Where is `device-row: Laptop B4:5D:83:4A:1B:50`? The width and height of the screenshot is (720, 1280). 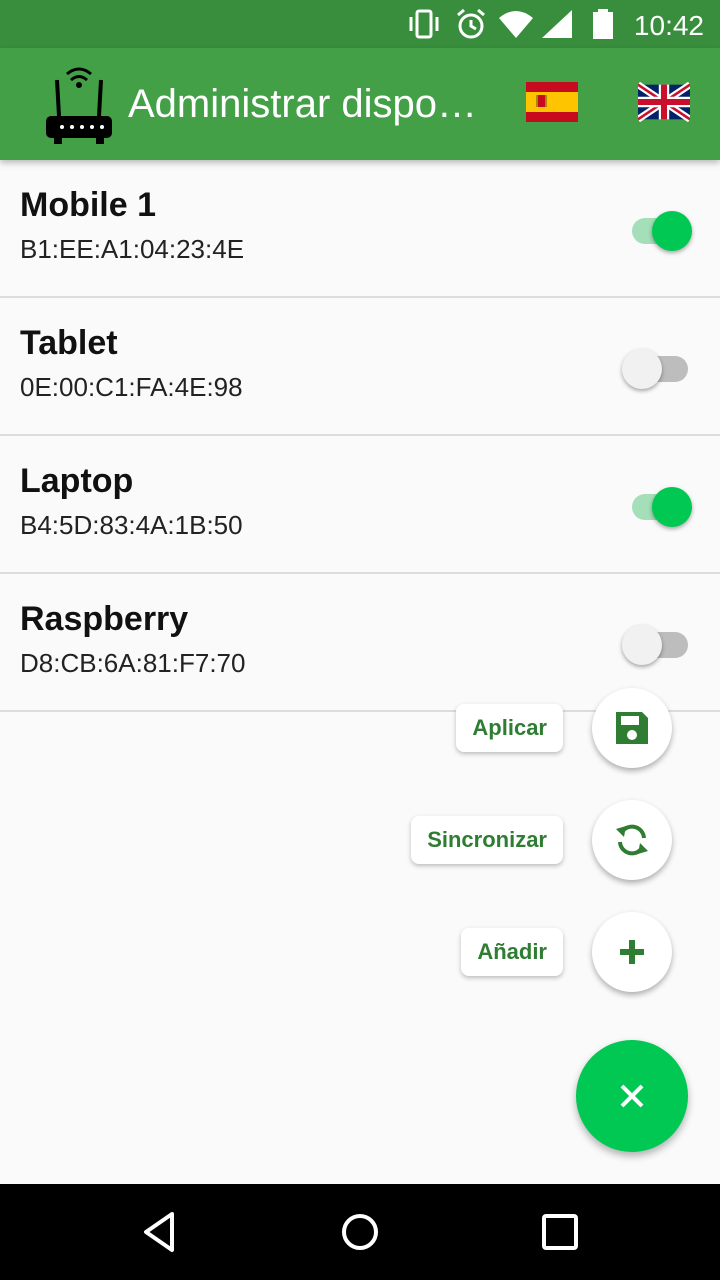 device-row: Laptop B4:5D:83:4A:1B:50 is located at coordinates (360, 505).